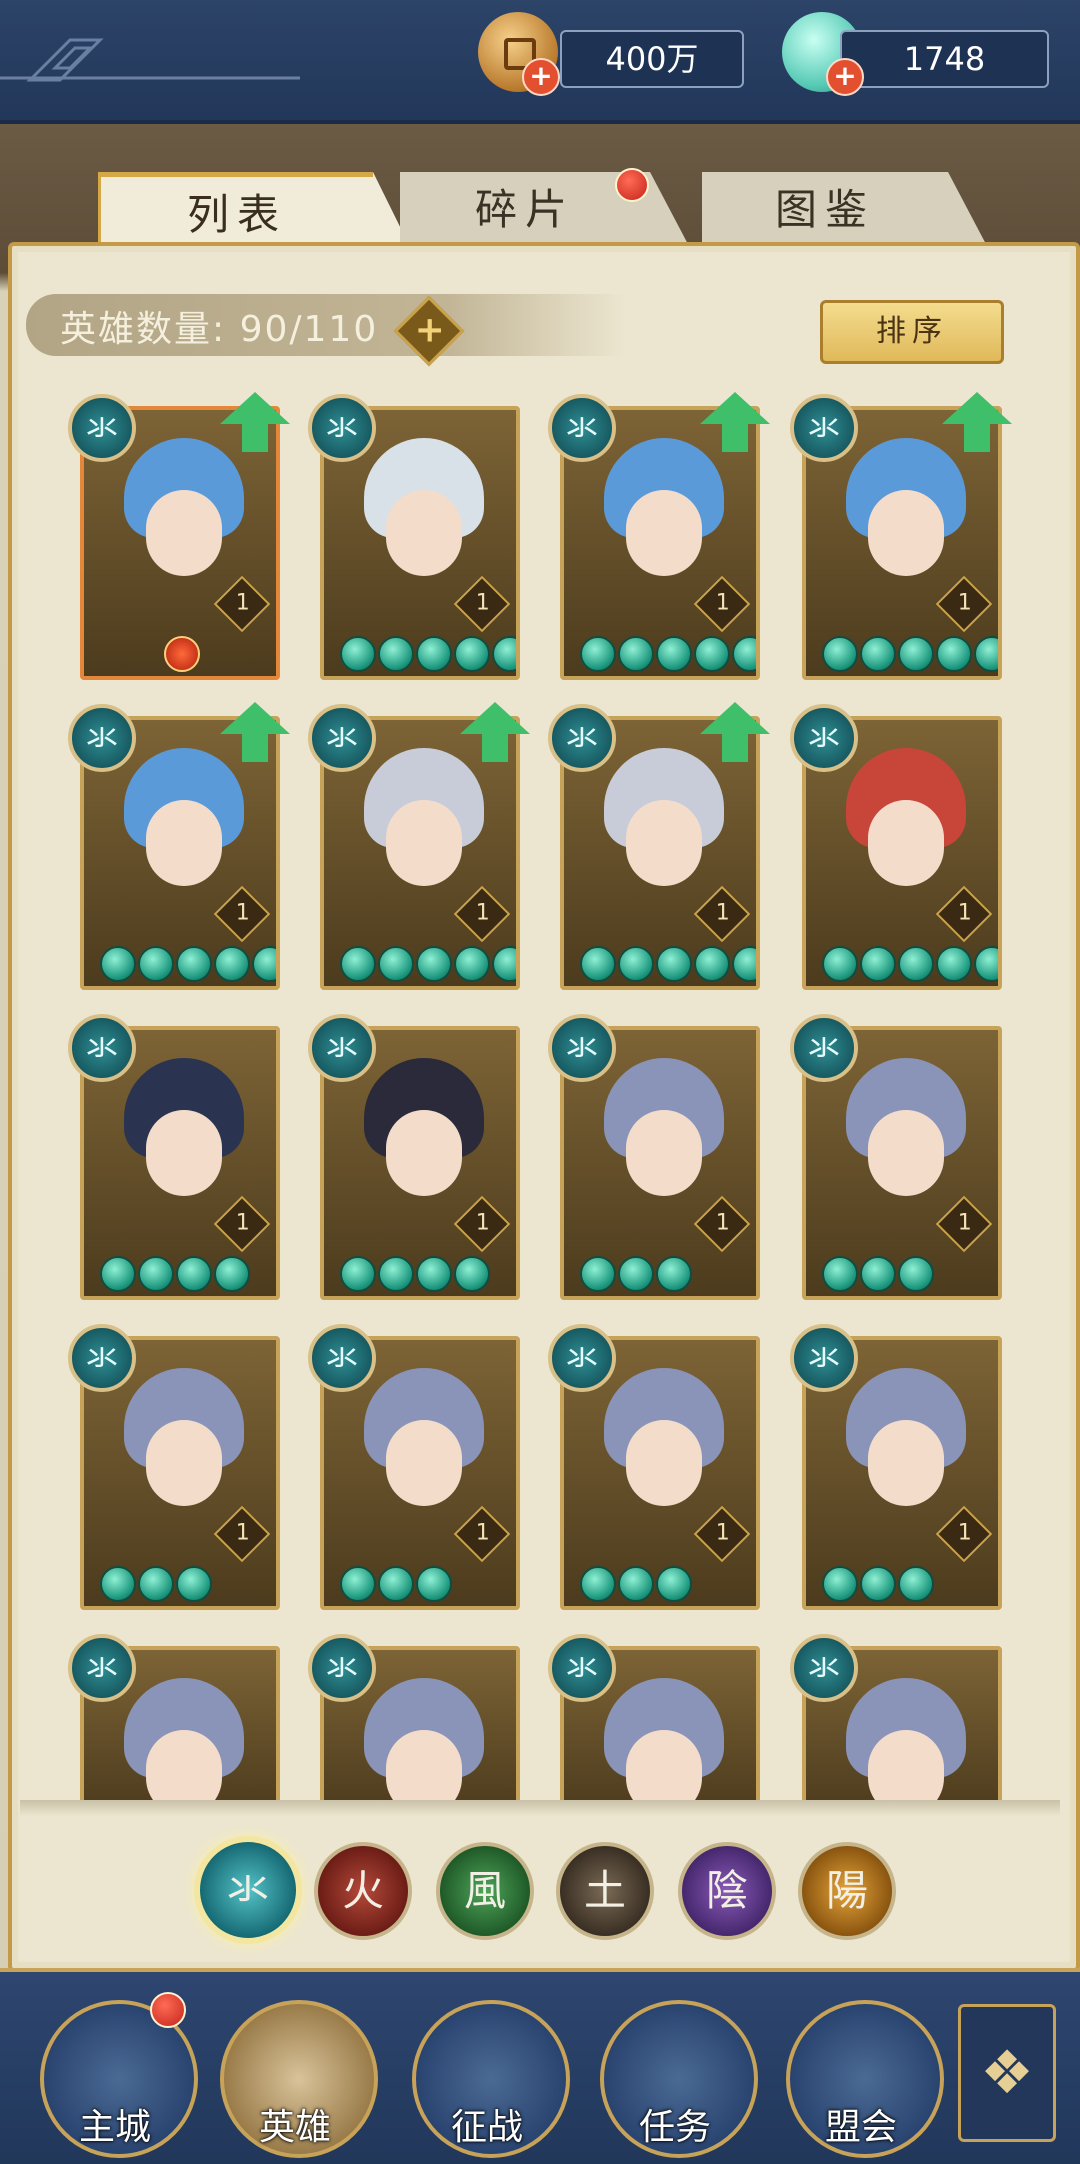 Image resolution: width=1080 pixels, height=2164 pixels. Describe the element at coordinates (845, 77) in the screenshot. I see `add-jade-button: +` at that location.